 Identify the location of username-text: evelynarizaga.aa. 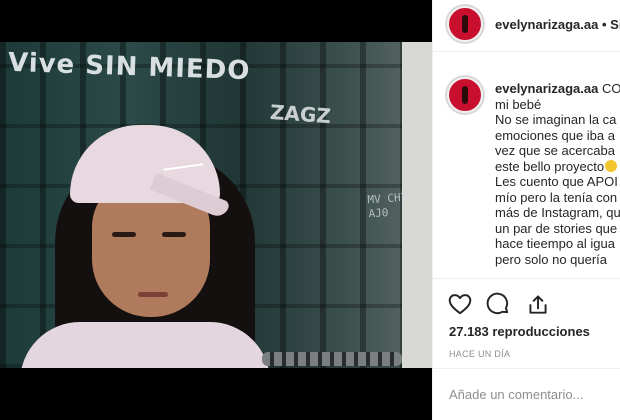
(546, 24).